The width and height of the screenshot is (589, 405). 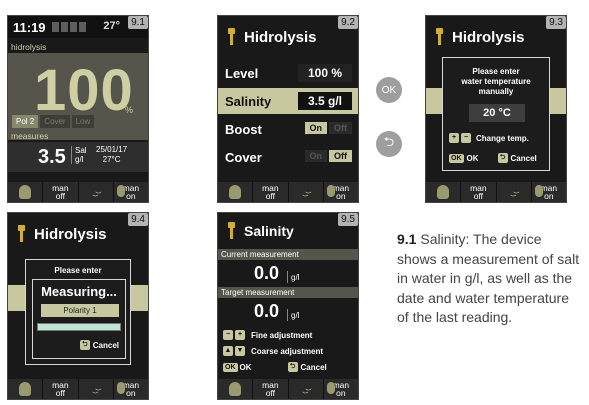 I want to click on progress-fill, so click(x=79, y=327).